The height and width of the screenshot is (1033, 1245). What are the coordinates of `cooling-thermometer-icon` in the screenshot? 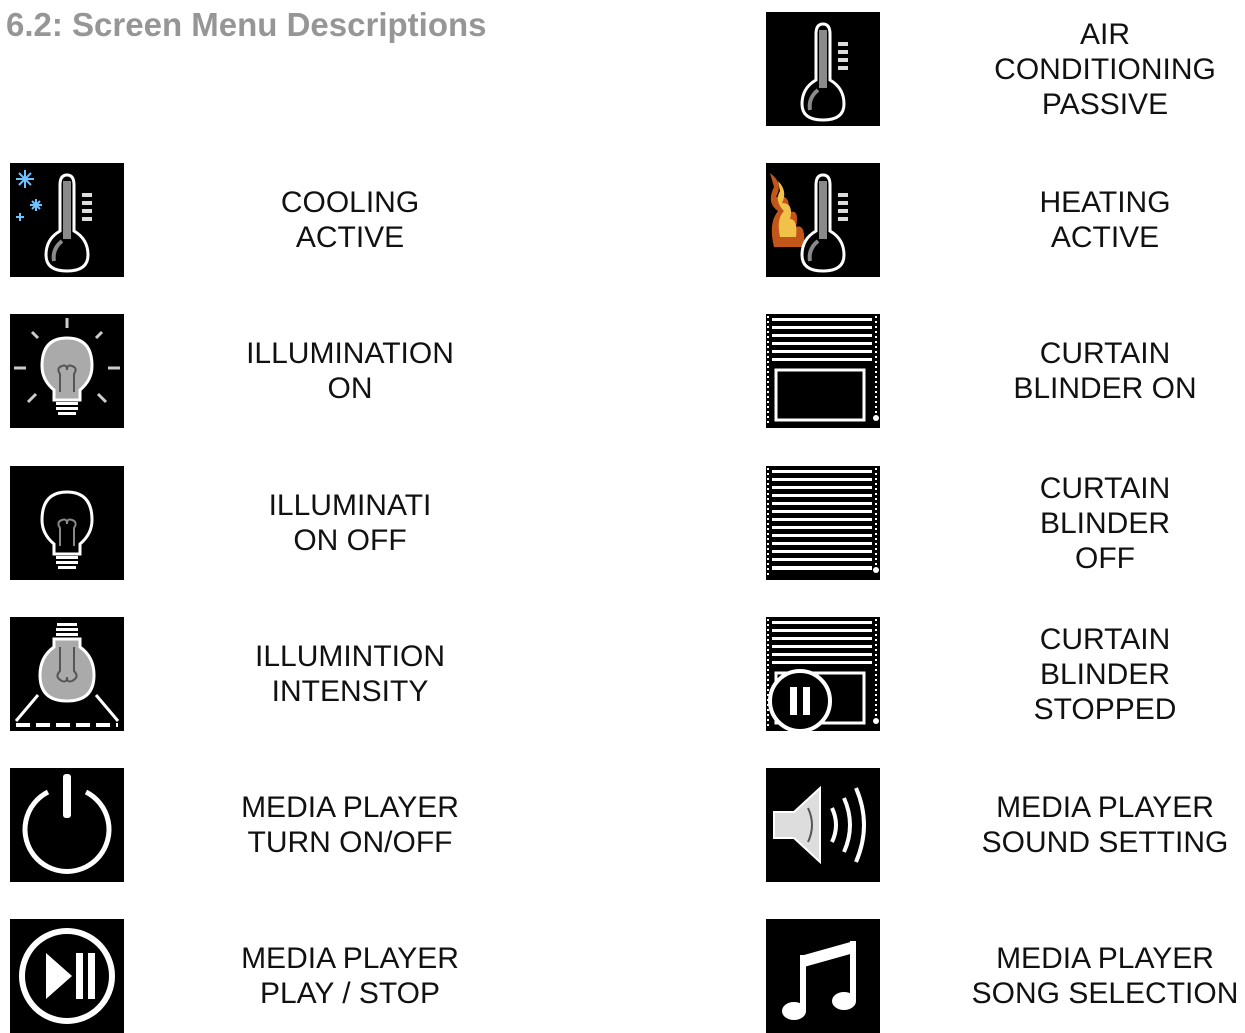 It's located at (67, 220).